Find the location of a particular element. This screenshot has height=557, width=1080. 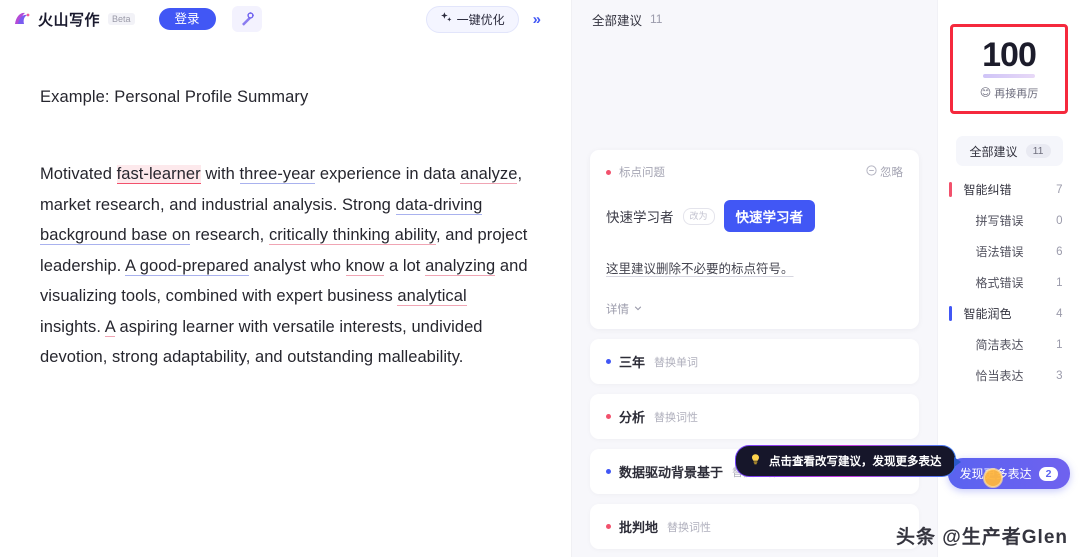

suggestions-header: 全部建议 11 is located at coordinates (754, 19).